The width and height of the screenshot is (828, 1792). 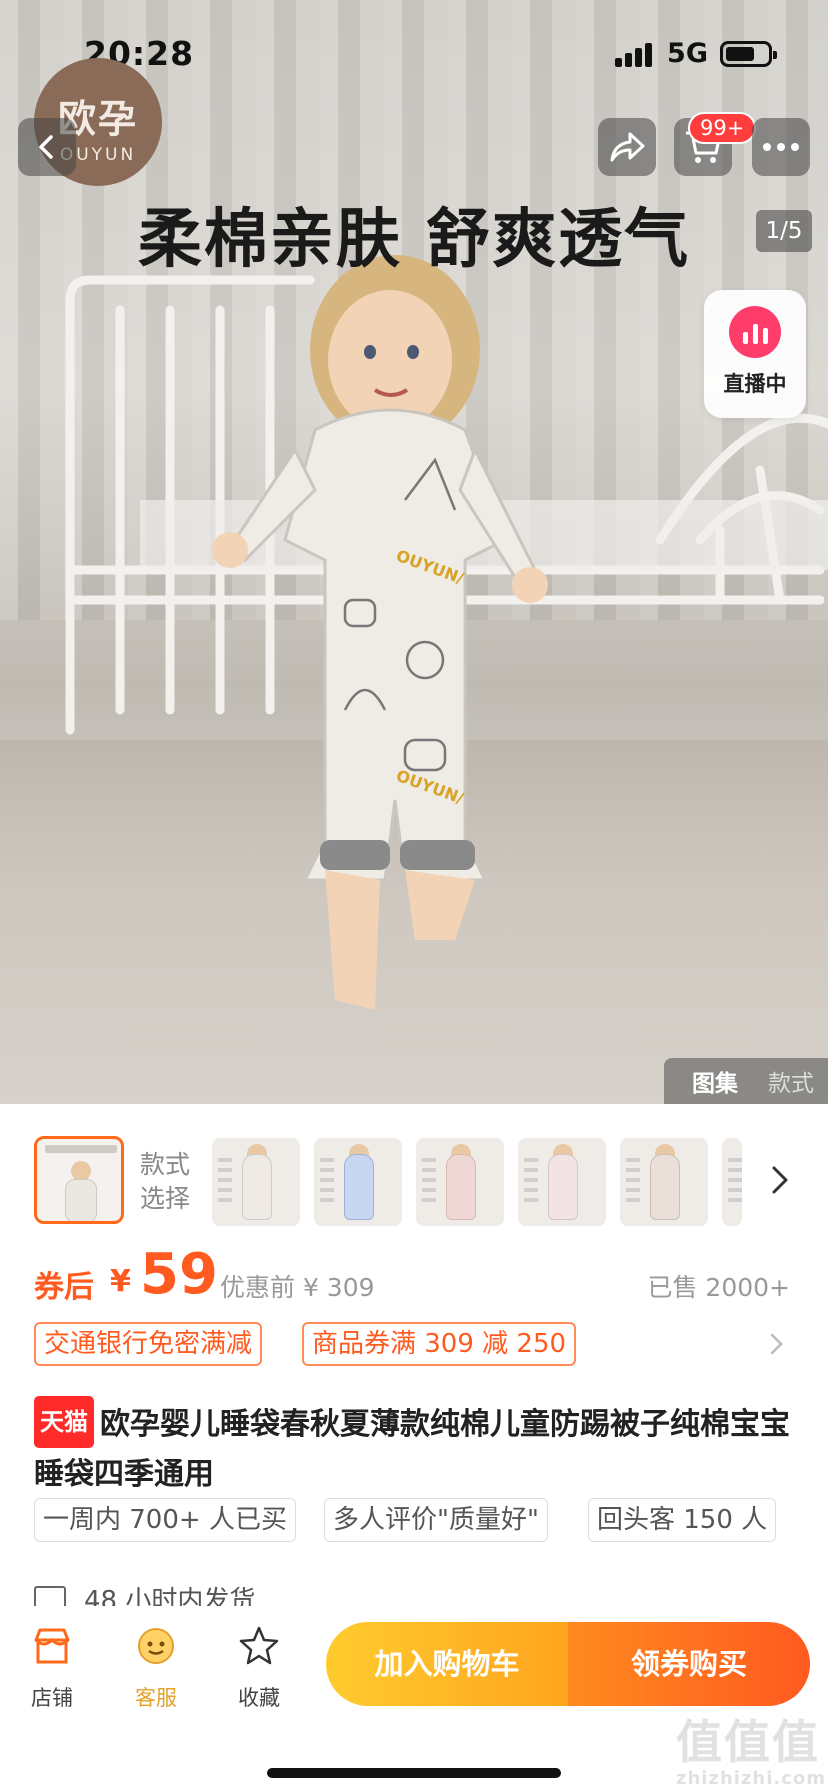 What do you see at coordinates (414, 1180) in the screenshot?
I see `variant-selector: 款式 选择` at bounding box center [414, 1180].